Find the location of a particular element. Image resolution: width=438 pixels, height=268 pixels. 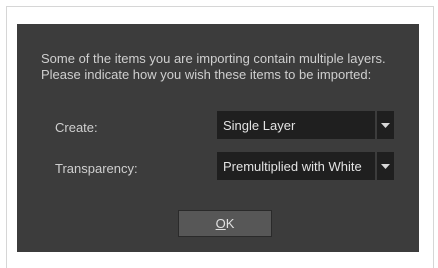

create-dropdown-value: Single Layer is located at coordinates (259, 125).